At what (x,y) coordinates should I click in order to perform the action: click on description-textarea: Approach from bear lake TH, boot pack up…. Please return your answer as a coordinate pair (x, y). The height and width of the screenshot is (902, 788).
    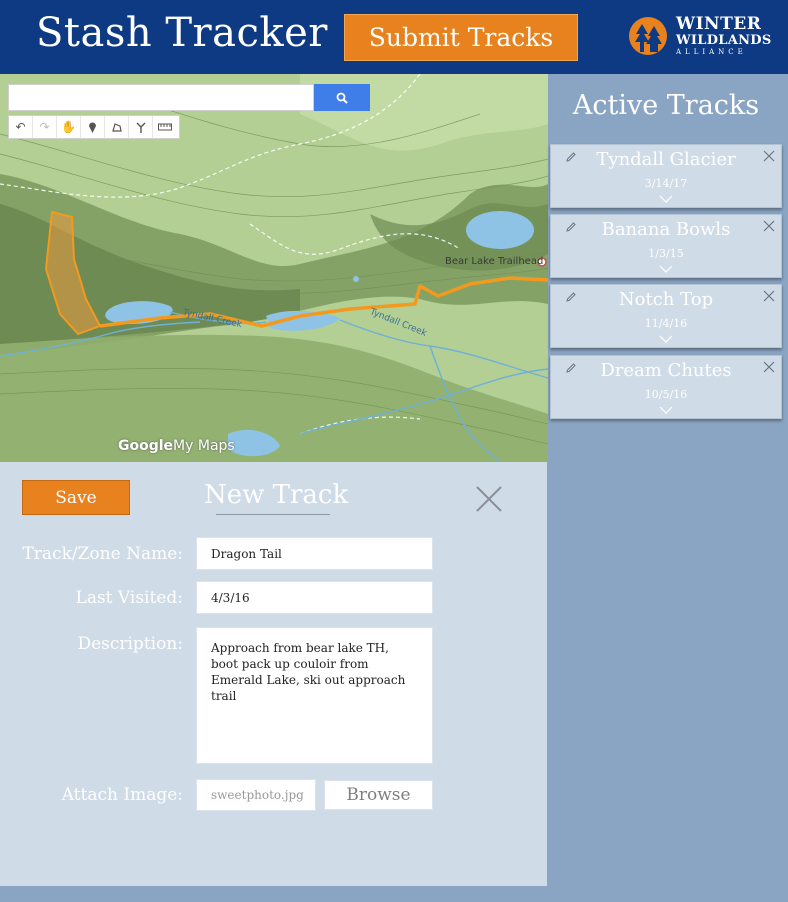
    Looking at the image, I should click on (314, 695).